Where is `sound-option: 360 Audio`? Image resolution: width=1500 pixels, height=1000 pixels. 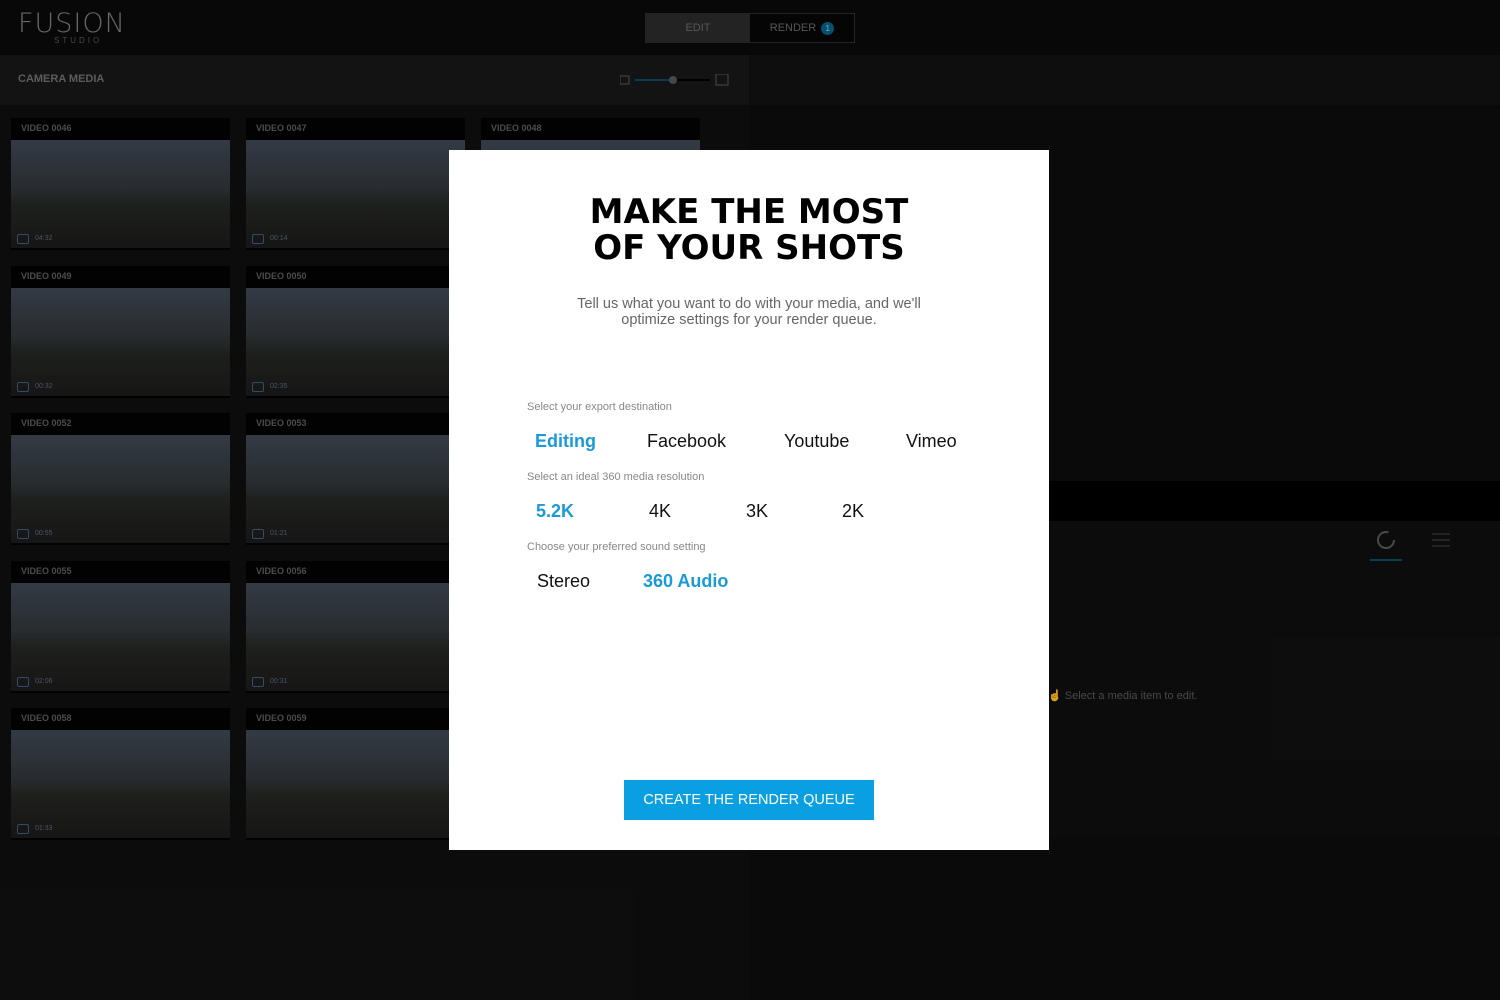 sound-option: 360 Audio is located at coordinates (685, 581).